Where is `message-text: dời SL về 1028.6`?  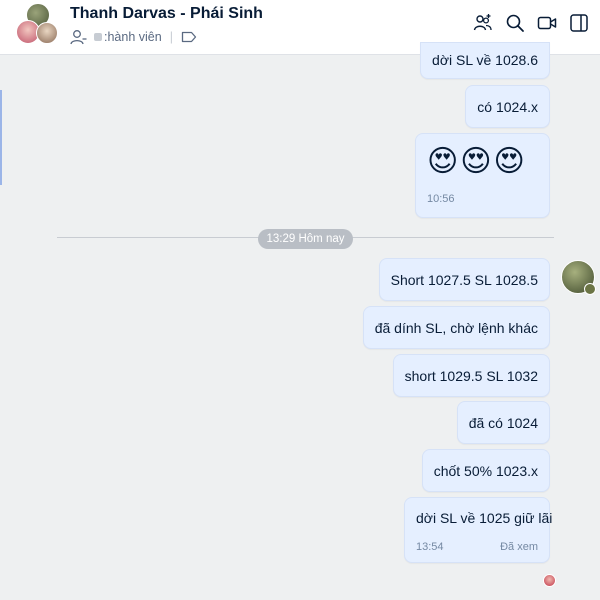 message-text: dời SL về 1028.6 is located at coordinates (485, 60).